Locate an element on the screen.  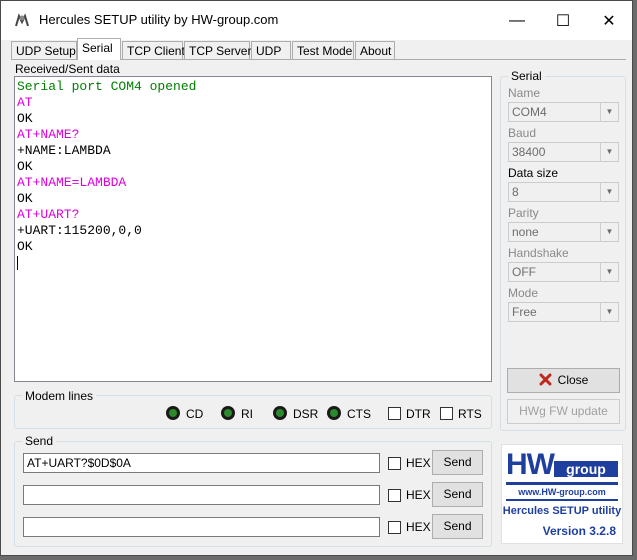
terminal-line: AT is located at coordinates (25, 102).